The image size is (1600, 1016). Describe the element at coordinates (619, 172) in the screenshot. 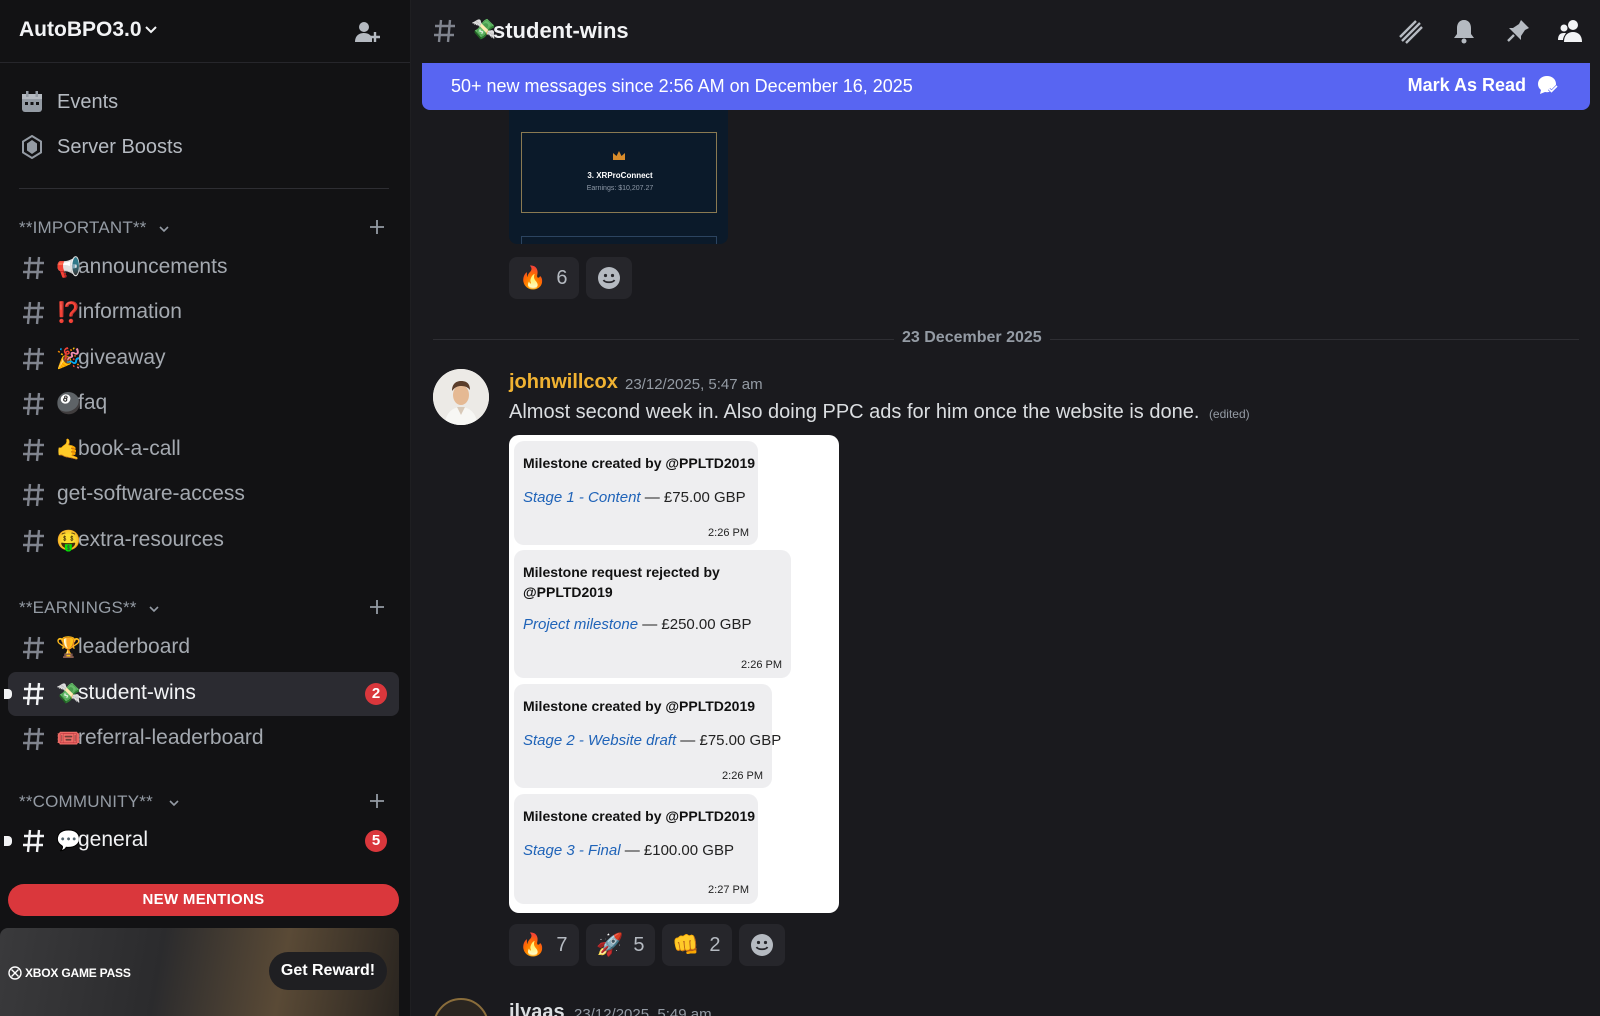

I see `leaderboard-card: 3. XRProConnect Earnings: $10,207.27` at that location.